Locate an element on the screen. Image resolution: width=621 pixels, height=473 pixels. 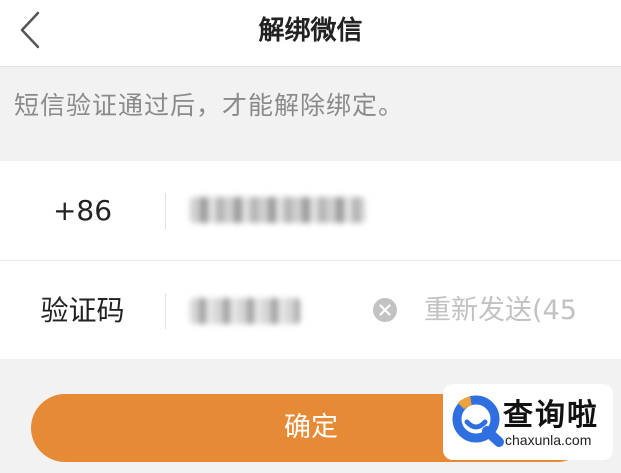
watermark-logo: 查询啦 chaxunla.com is located at coordinates (528, 422).